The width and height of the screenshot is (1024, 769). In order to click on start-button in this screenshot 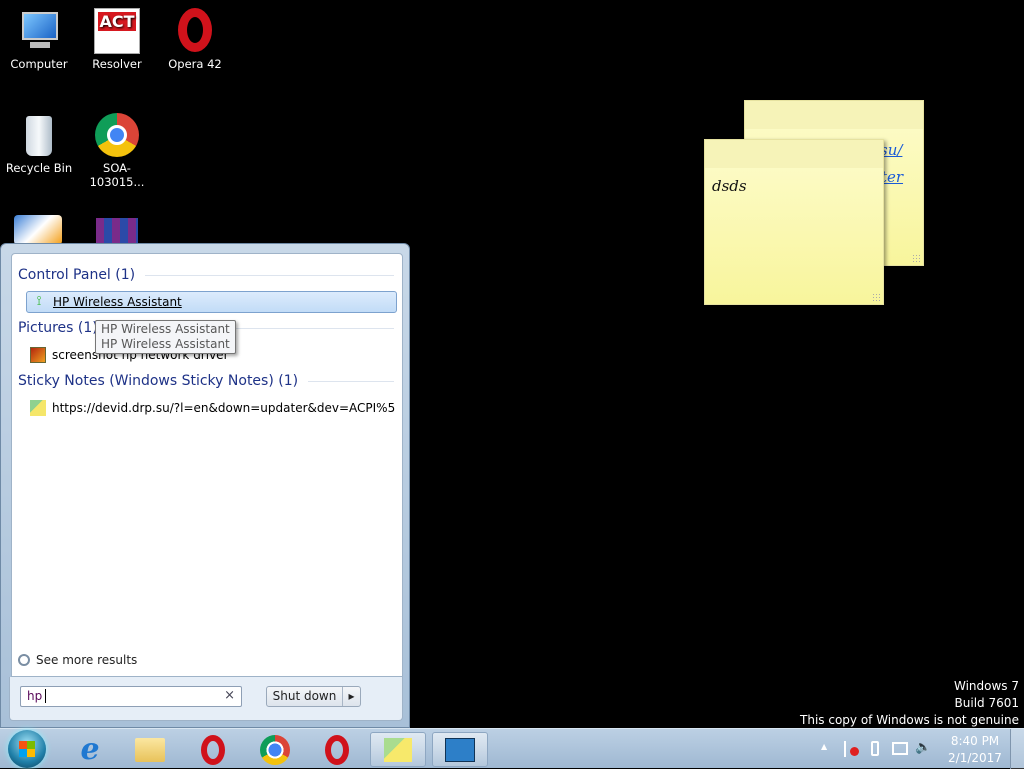, I will do `click(27, 749)`.